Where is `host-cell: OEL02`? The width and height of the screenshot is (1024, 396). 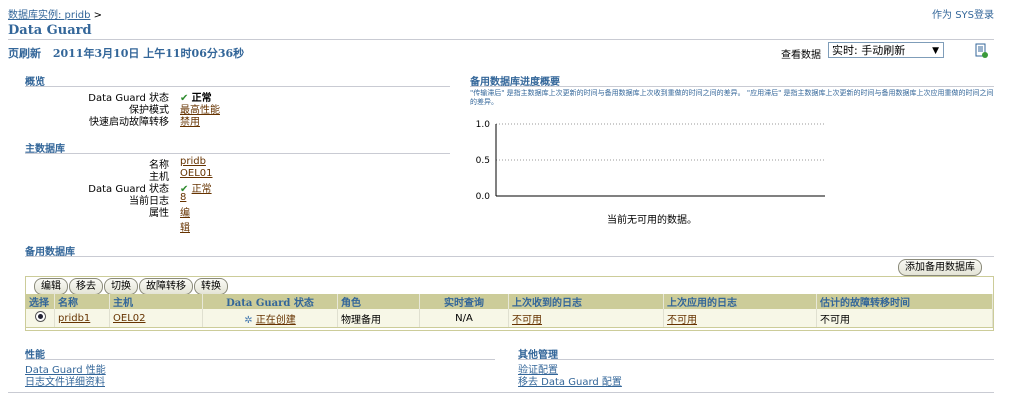 host-cell: OEL02 is located at coordinates (156, 318).